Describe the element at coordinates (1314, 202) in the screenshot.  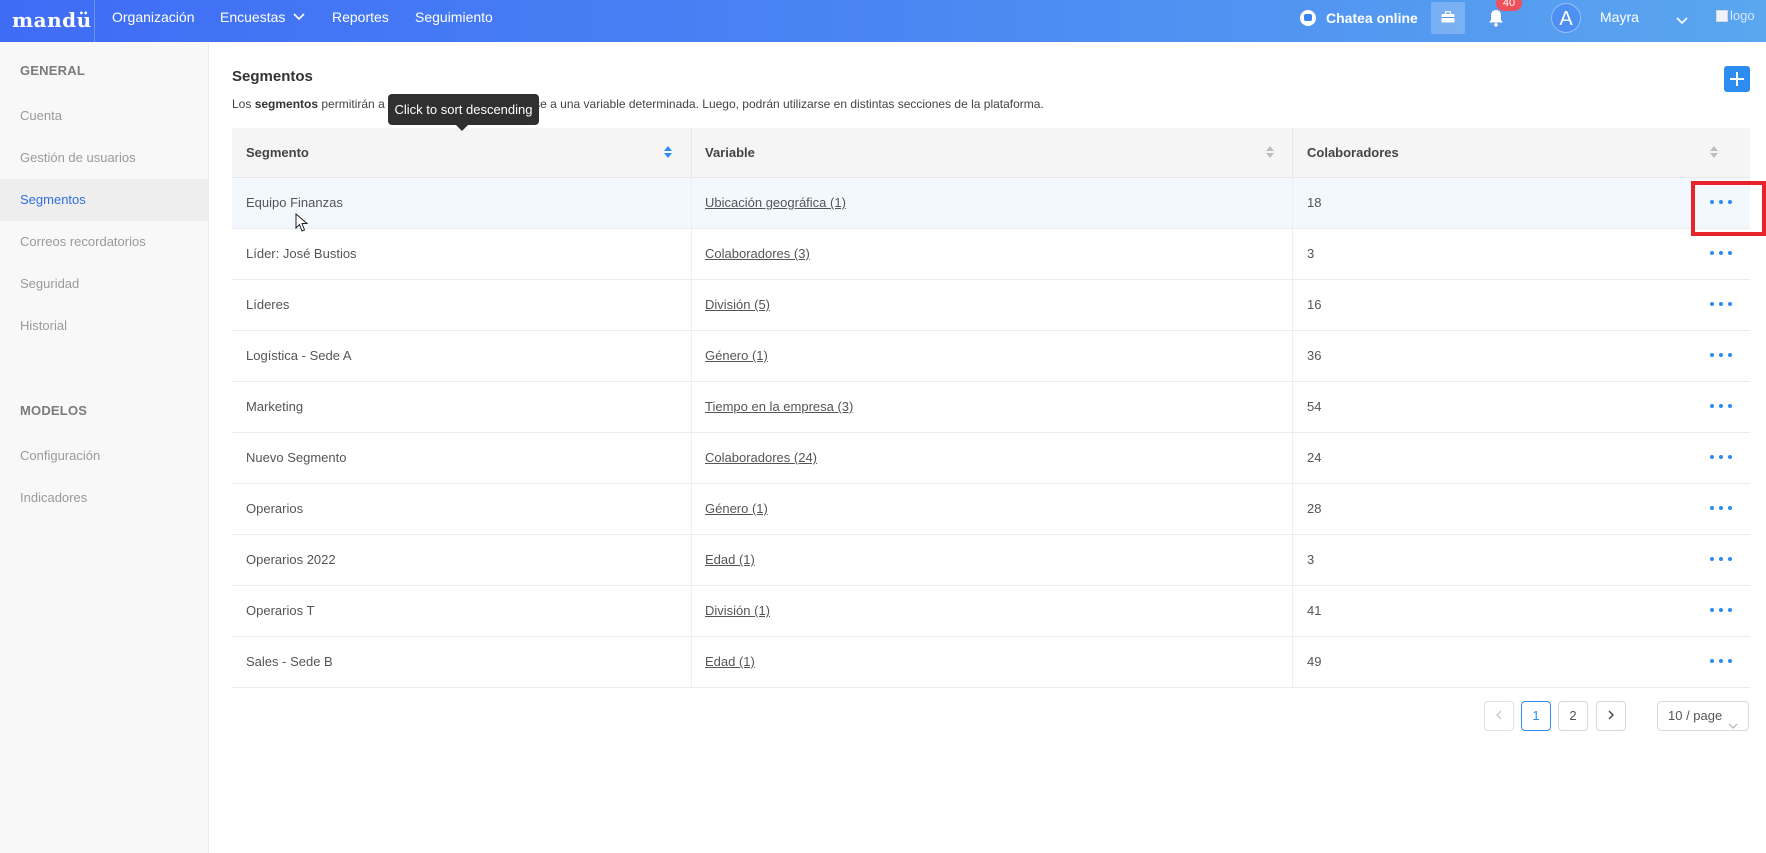
I see `cell-colaboradores: 18` at that location.